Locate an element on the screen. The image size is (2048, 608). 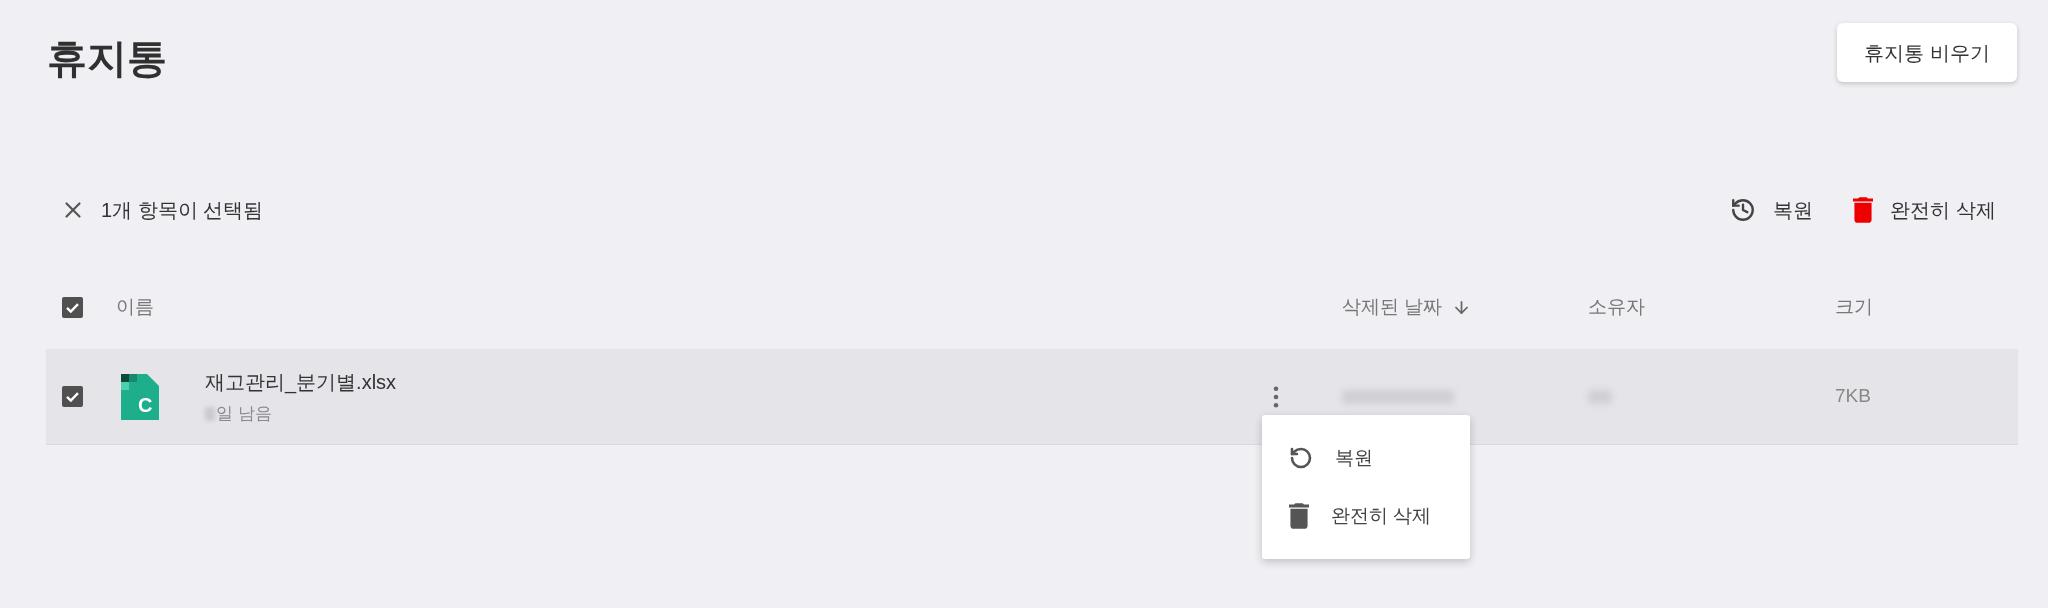
restore-button: 복원 is located at coordinates (1772, 210).